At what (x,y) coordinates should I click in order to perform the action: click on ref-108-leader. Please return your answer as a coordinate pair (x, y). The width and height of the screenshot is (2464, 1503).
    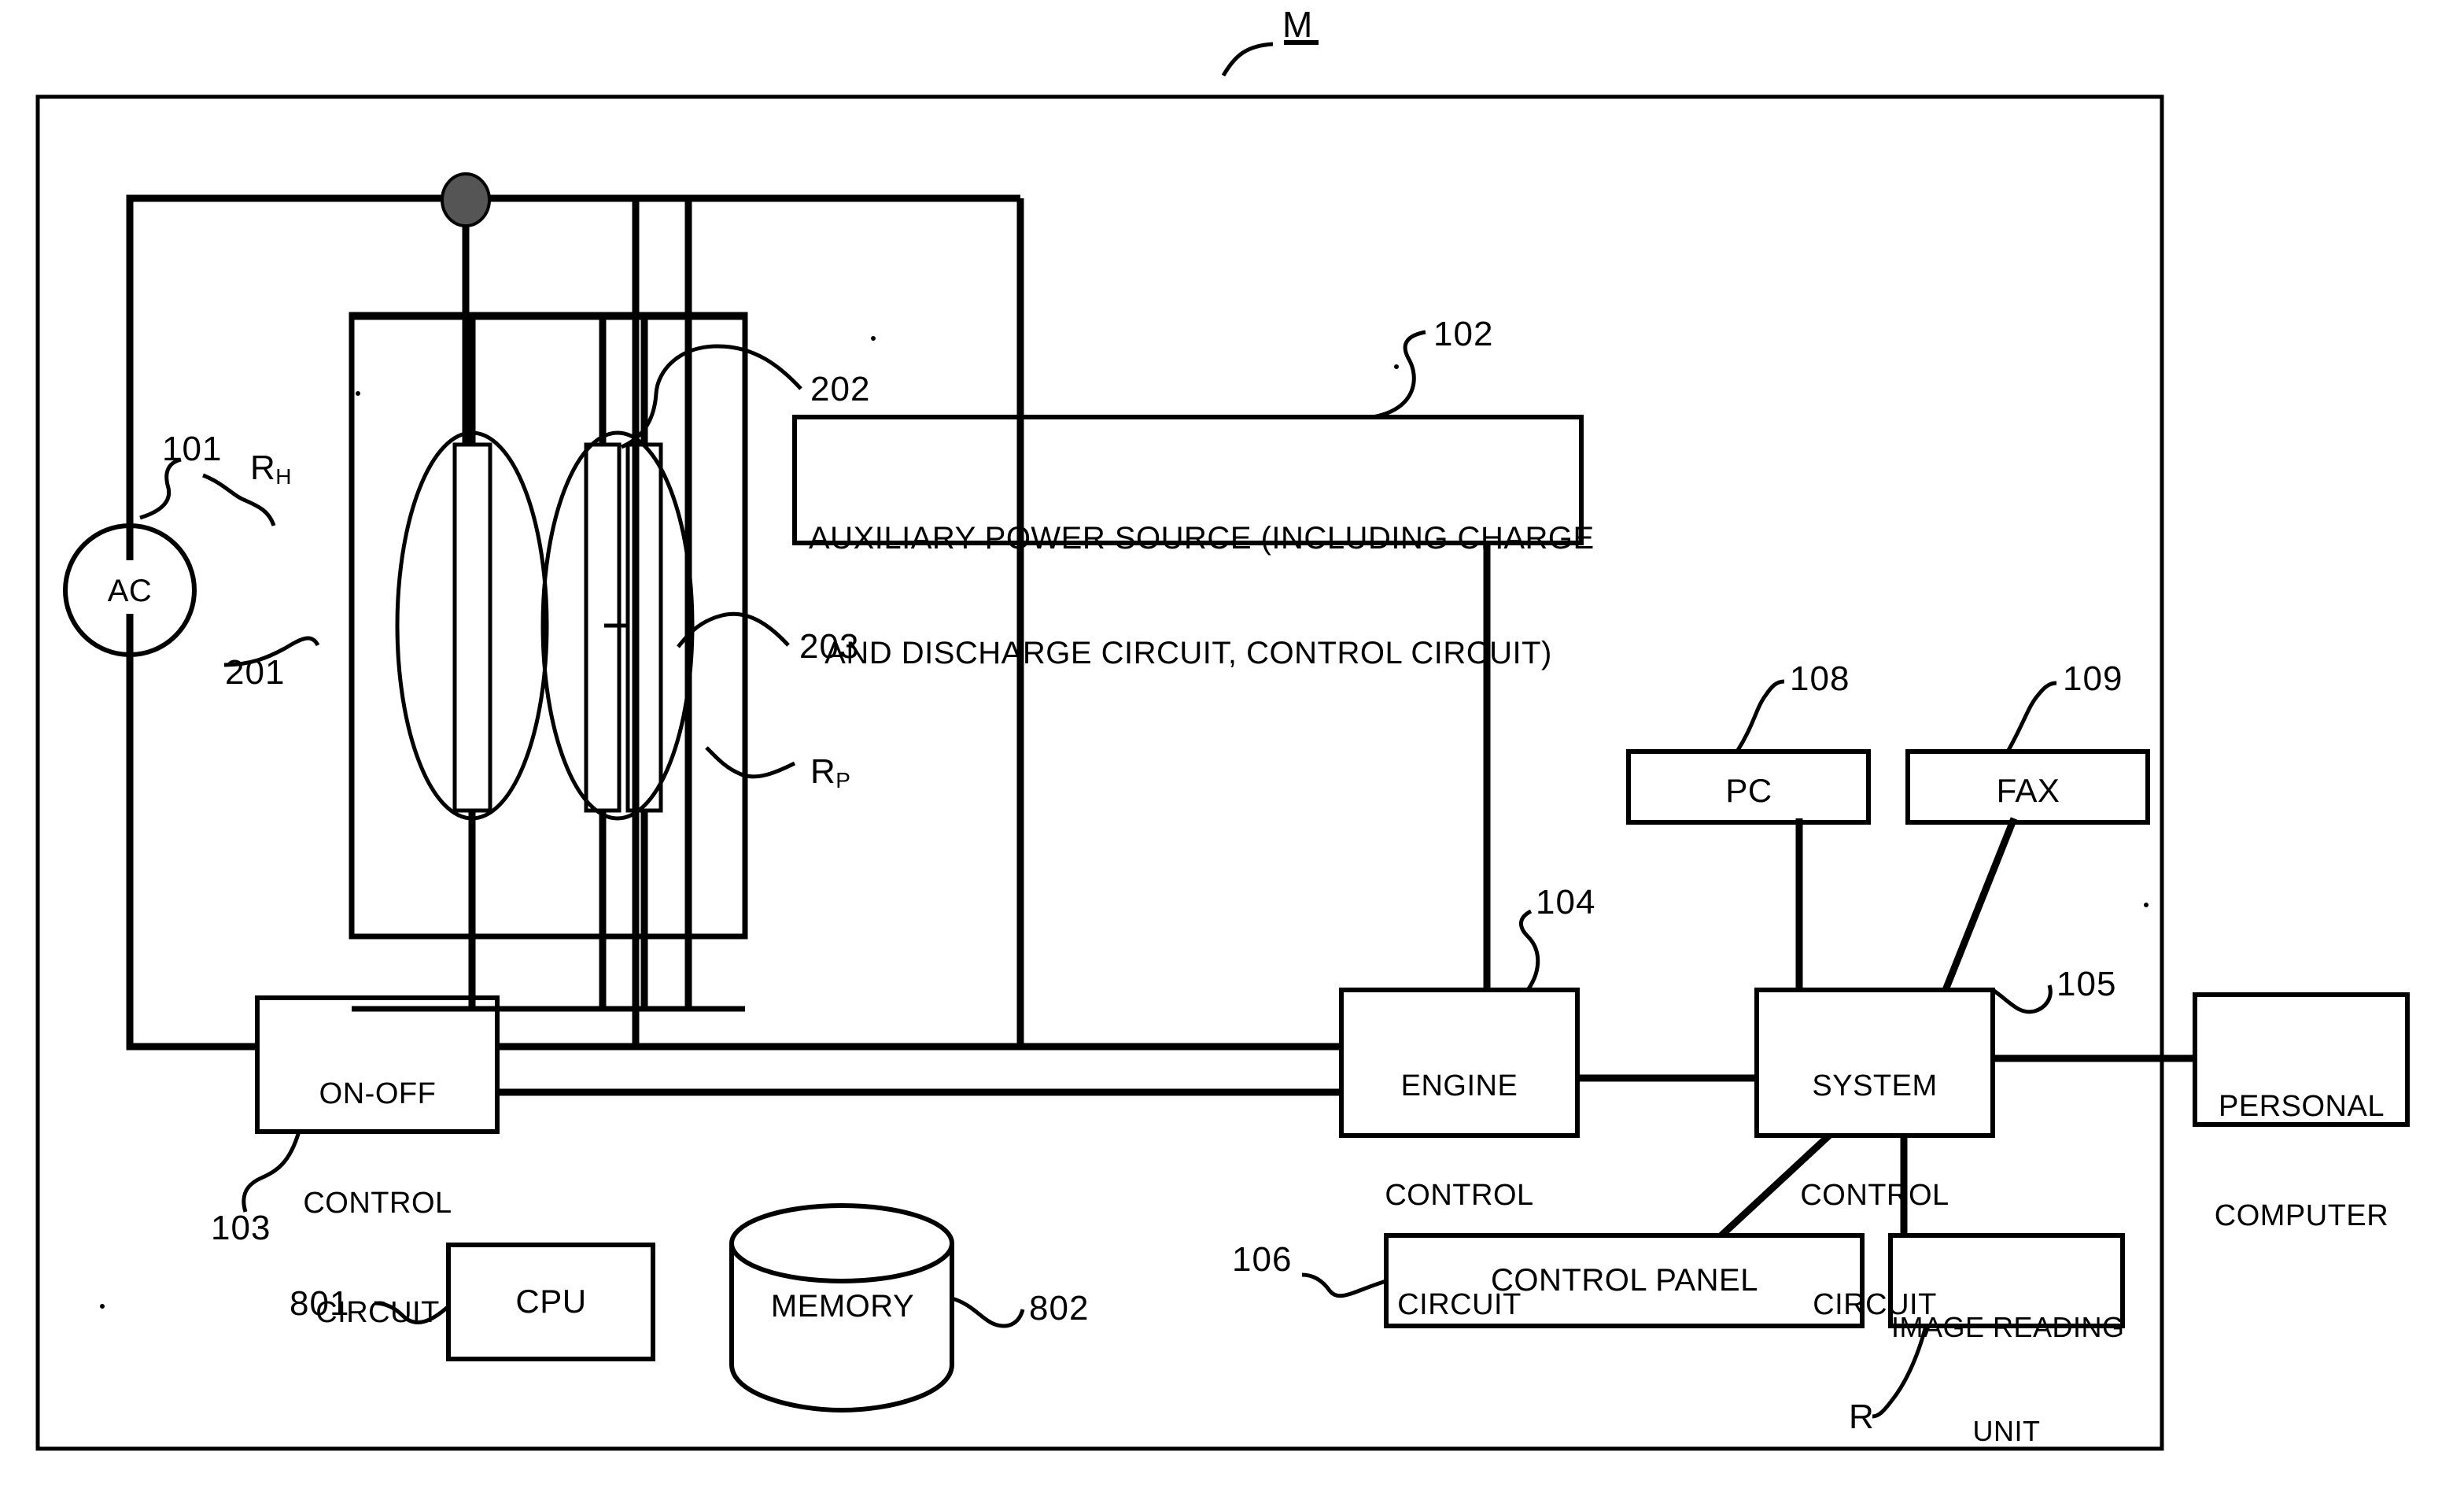
    Looking at the image, I should click on (1760, 716).